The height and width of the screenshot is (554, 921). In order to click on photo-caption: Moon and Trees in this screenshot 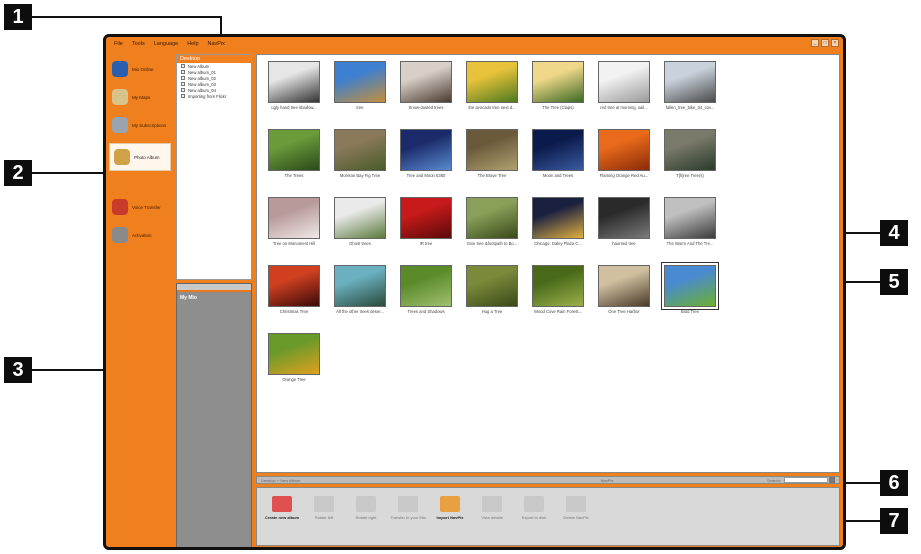, I will do `click(558, 175)`.